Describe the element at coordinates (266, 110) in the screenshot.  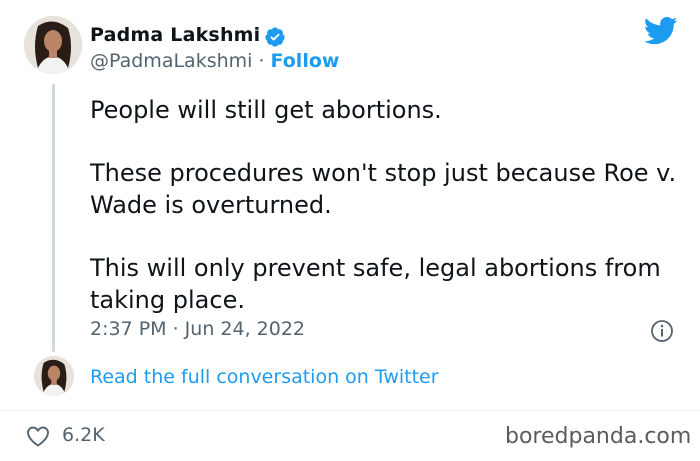
I see `tweet-paragraph: People will still get abortions.` at that location.